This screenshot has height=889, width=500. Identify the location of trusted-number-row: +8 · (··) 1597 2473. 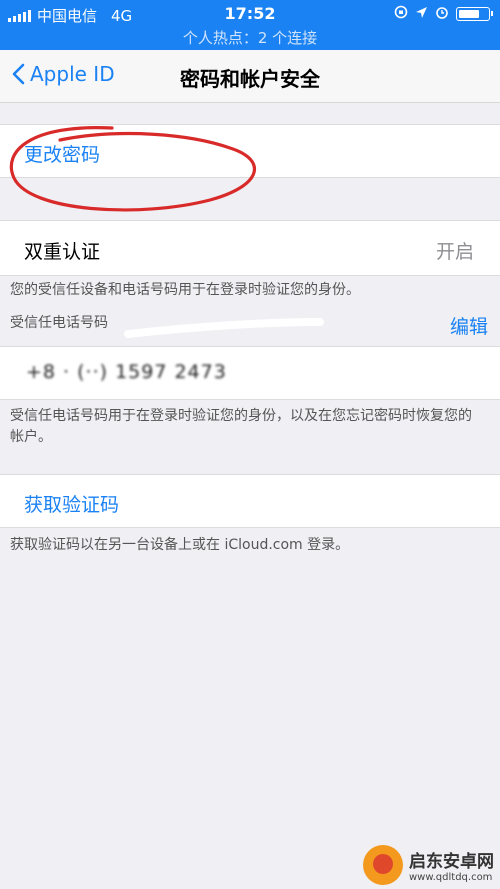
(250, 373).